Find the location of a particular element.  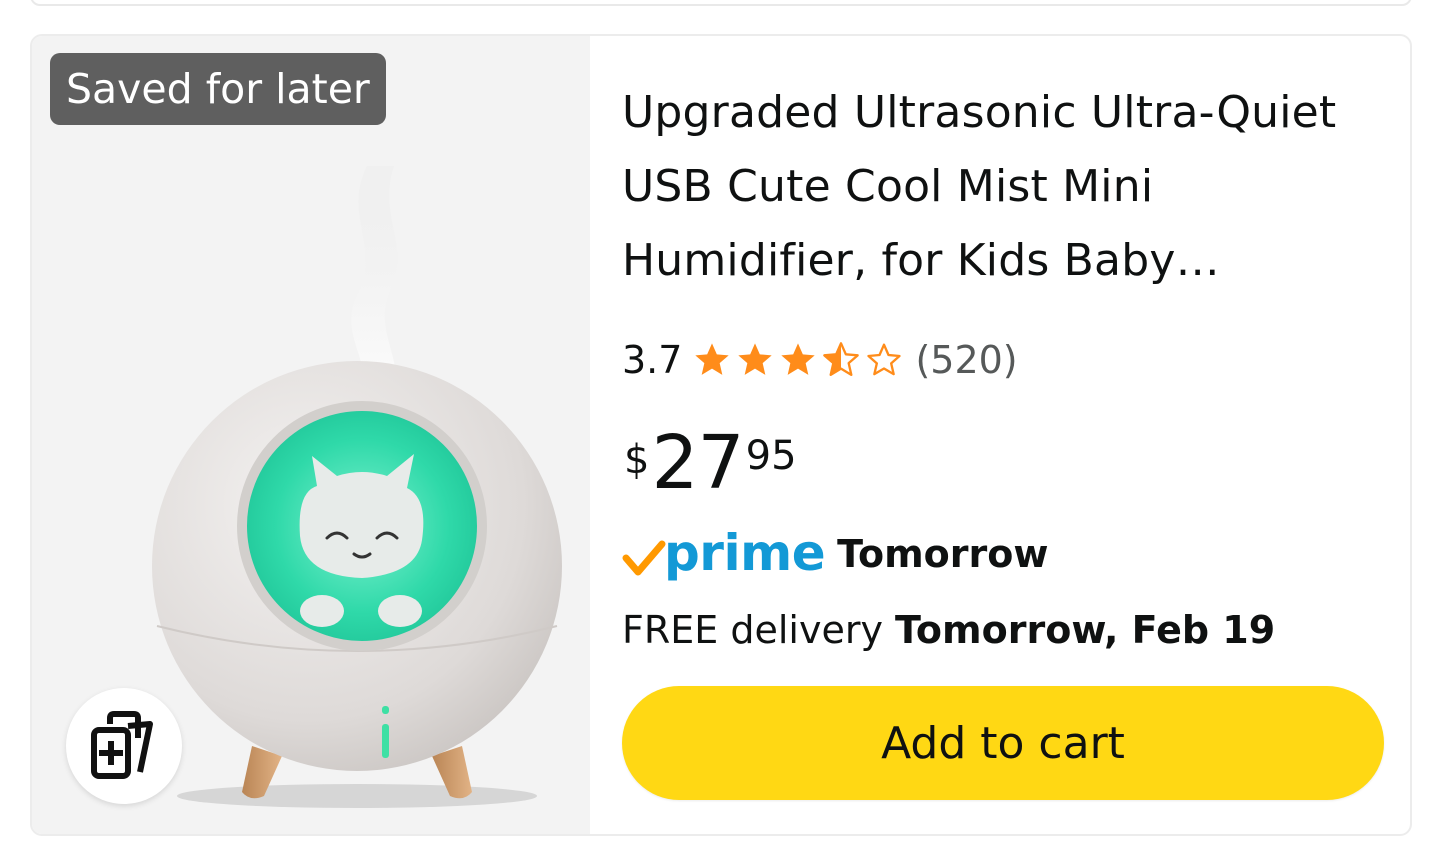

star-empty-icon is located at coordinates (884, 359).